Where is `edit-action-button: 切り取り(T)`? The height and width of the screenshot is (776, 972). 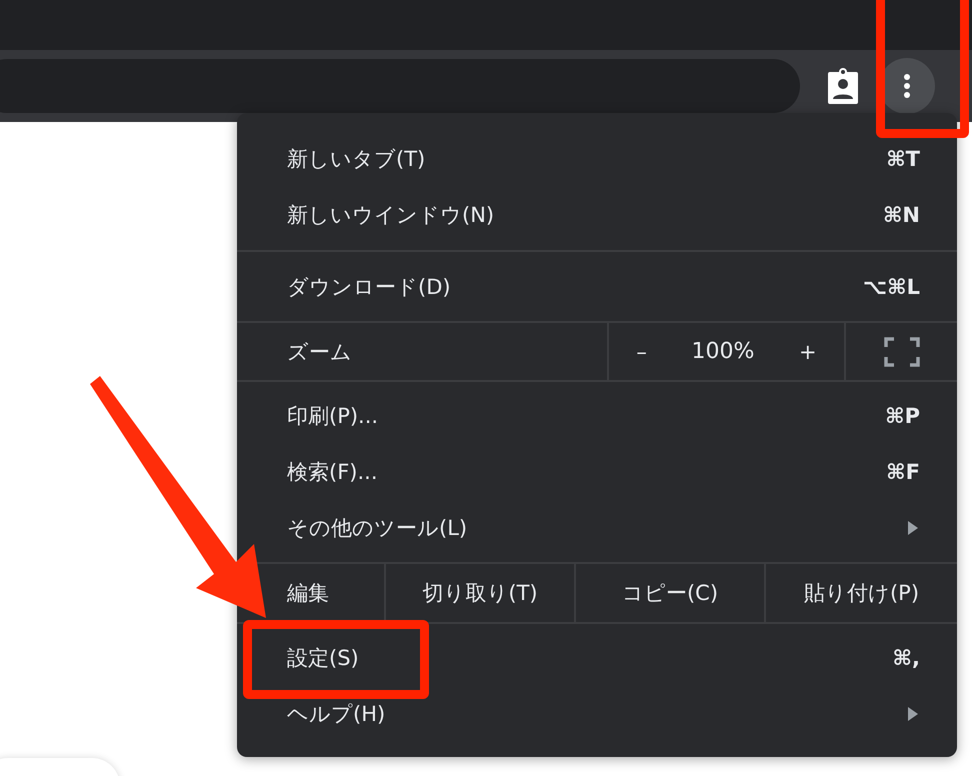 edit-action-button: 切り取り(T) is located at coordinates (481, 593).